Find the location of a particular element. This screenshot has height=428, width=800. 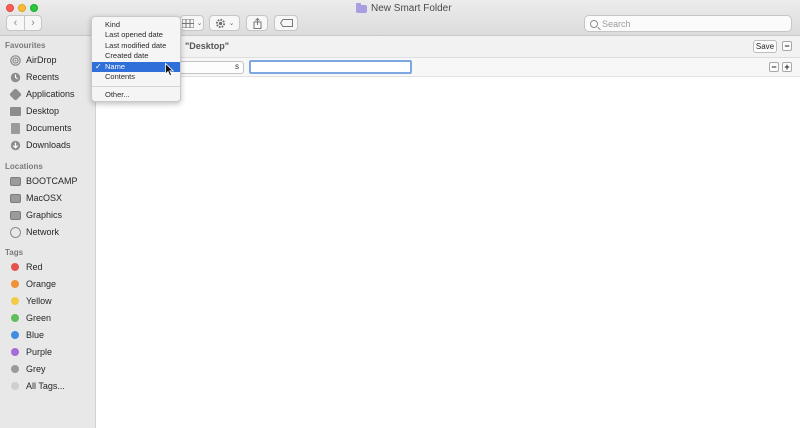

sidebar-section-favourites: Favourites is located at coordinates (25, 45).